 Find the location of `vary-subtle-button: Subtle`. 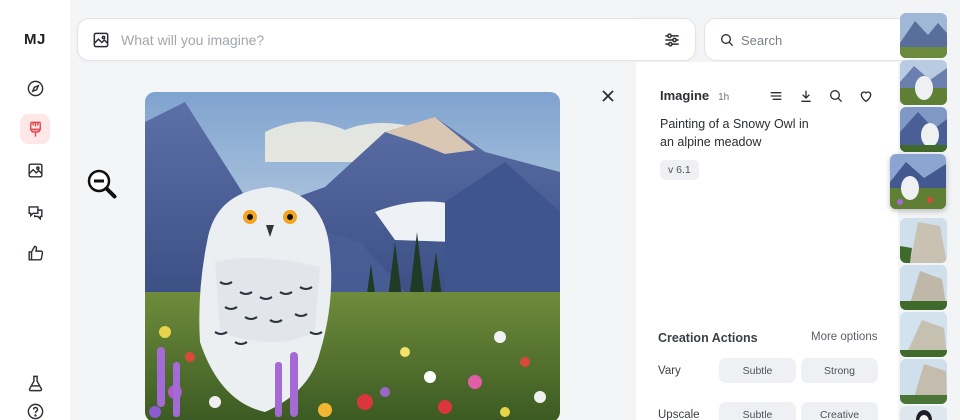

vary-subtle-button: Subtle is located at coordinates (757, 370).